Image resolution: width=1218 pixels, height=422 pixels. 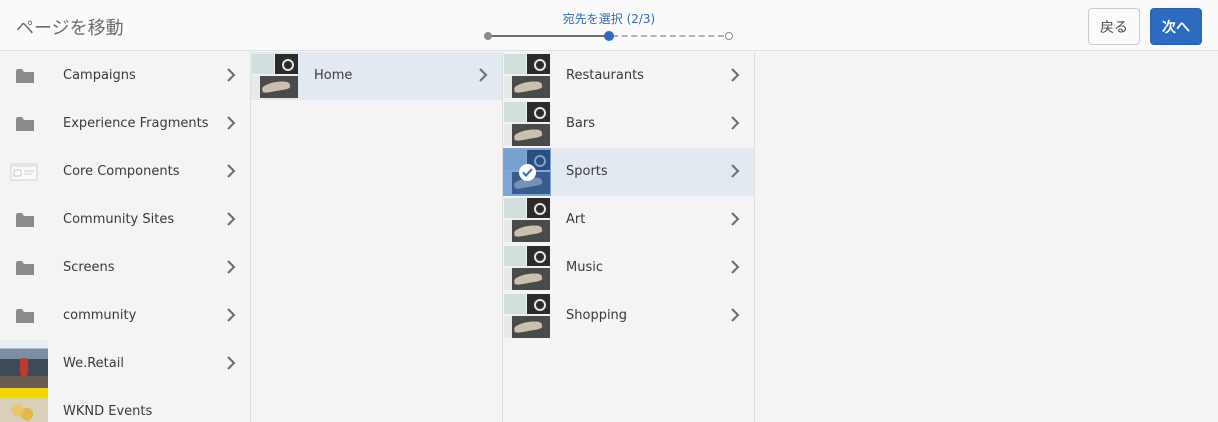 What do you see at coordinates (24, 172) in the screenshot?
I see `site-template-icon` at bounding box center [24, 172].